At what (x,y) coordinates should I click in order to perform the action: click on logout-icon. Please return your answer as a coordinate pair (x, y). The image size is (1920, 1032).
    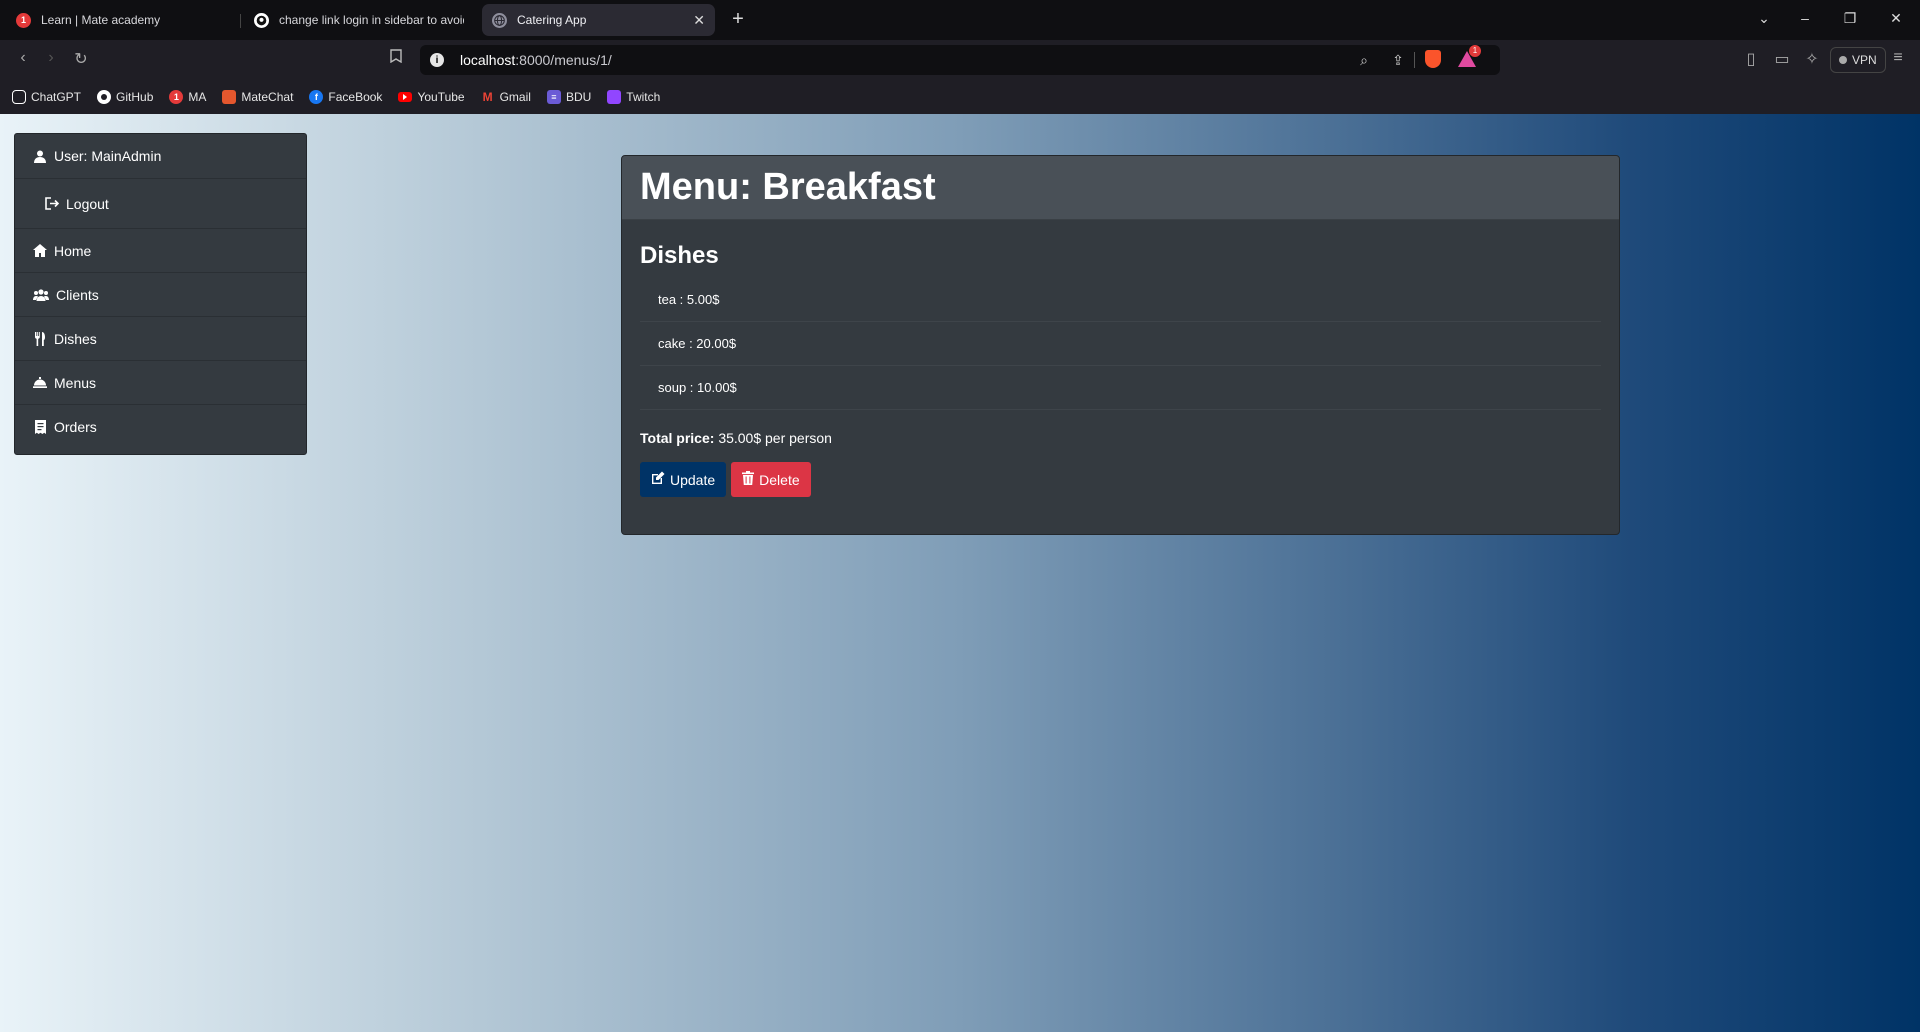
    Looking at the image, I should click on (52, 204).